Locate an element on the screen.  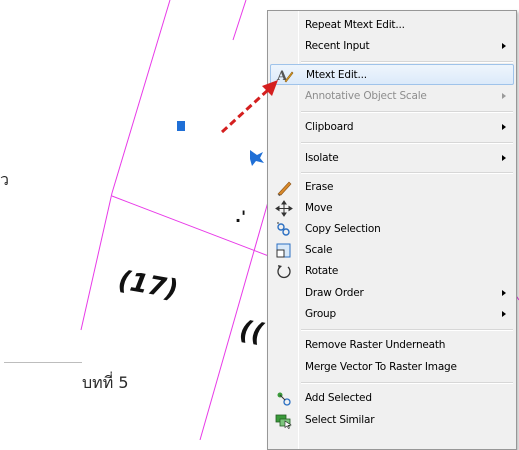
copy-icon is located at coordinates (284, 229).